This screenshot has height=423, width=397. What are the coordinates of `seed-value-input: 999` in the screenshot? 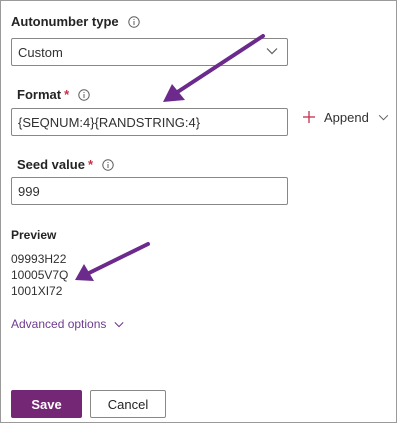 It's located at (149, 191).